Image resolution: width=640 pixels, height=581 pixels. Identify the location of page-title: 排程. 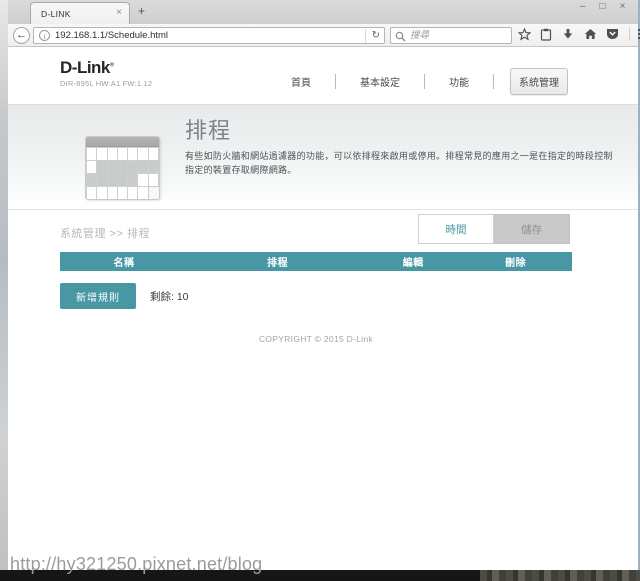
(208, 130).